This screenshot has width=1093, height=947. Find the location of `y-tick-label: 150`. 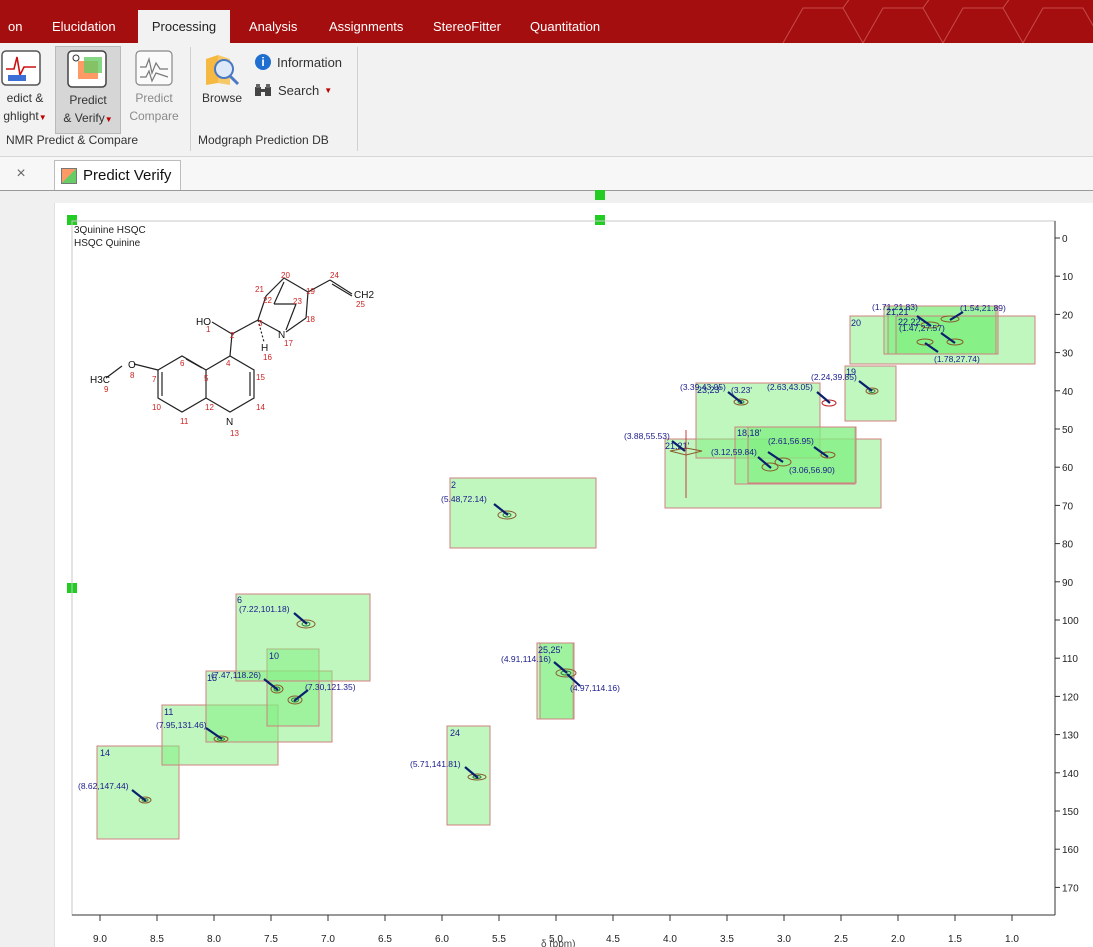

y-tick-label: 150 is located at coordinates (1070, 812).